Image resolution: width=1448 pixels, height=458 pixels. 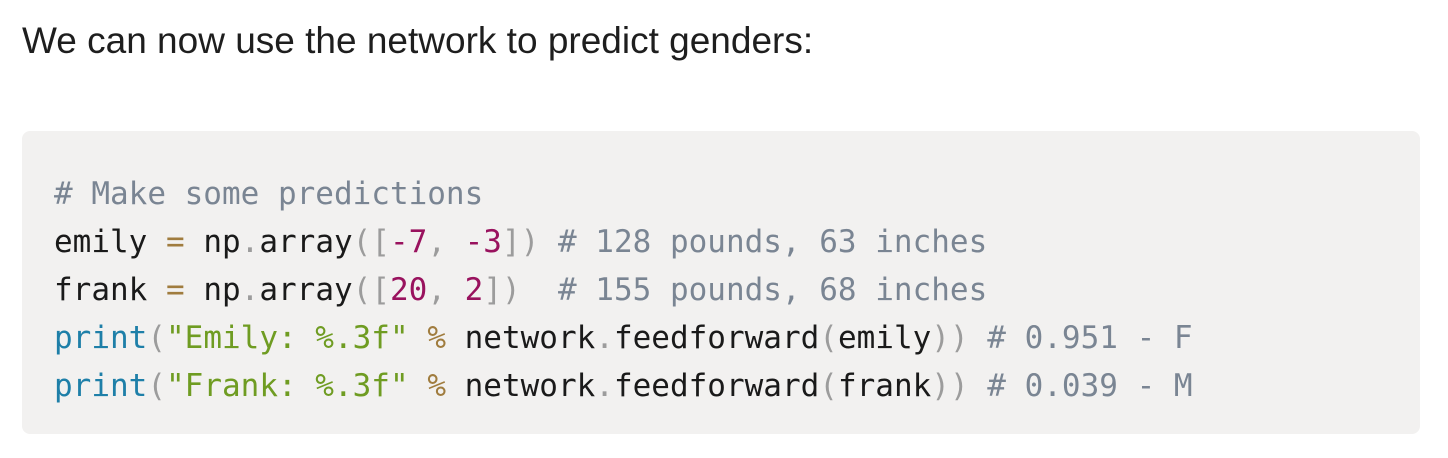 What do you see at coordinates (474, 290) in the screenshot?
I see `code-number: 2` at bounding box center [474, 290].